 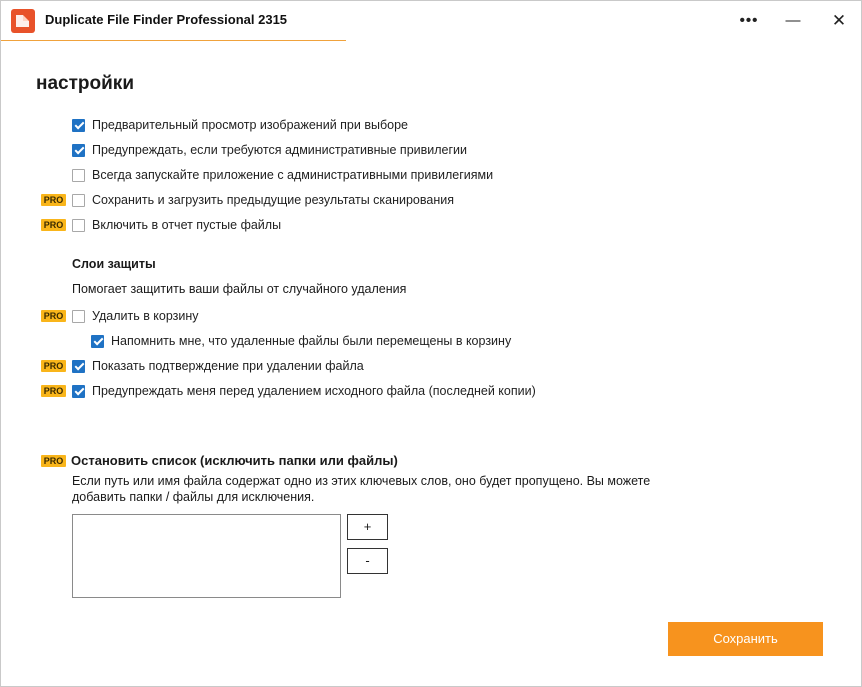 I want to click on title-underline, so click(x=173, y=40).